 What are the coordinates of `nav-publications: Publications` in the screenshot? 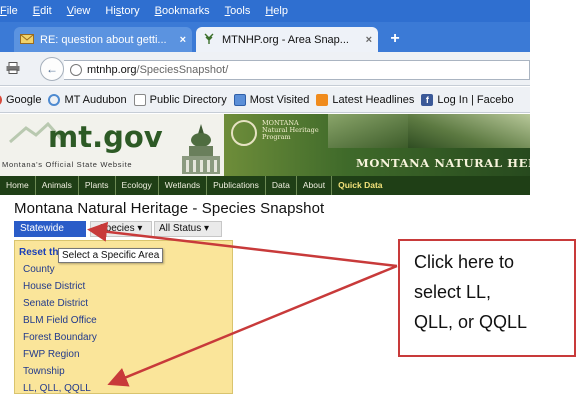 It's located at (236, 185).